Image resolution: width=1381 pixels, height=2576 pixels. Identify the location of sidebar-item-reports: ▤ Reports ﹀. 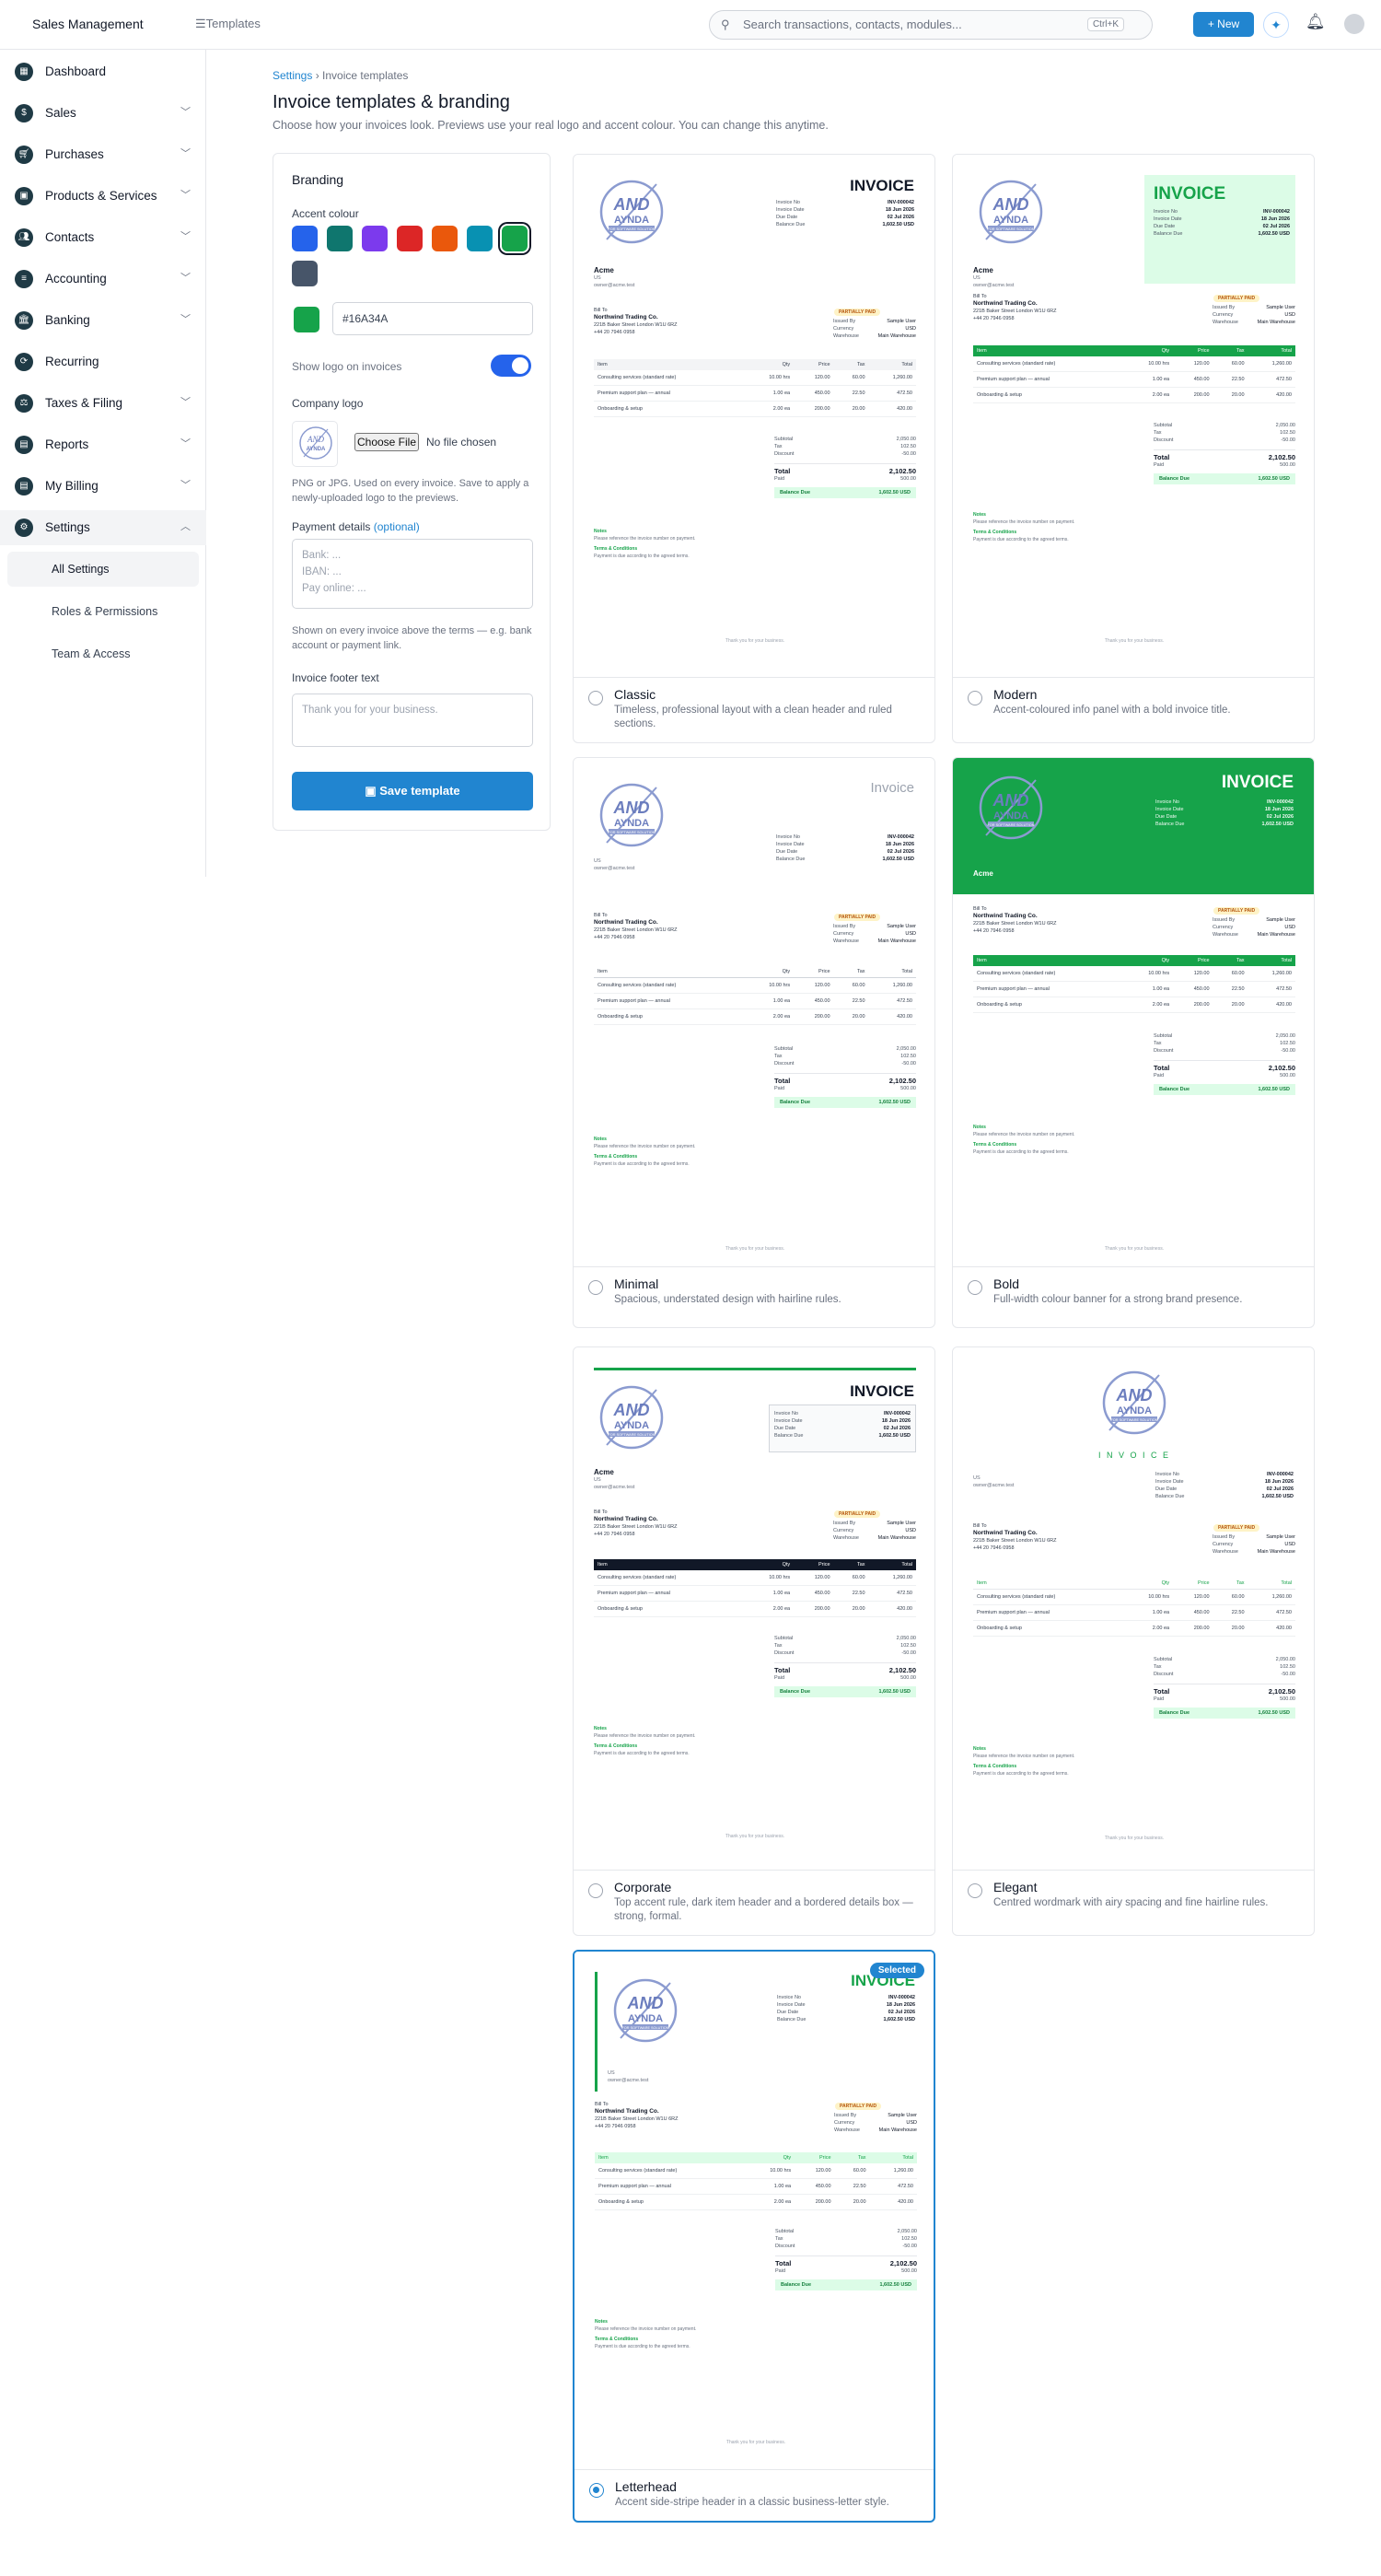
(103, 444).